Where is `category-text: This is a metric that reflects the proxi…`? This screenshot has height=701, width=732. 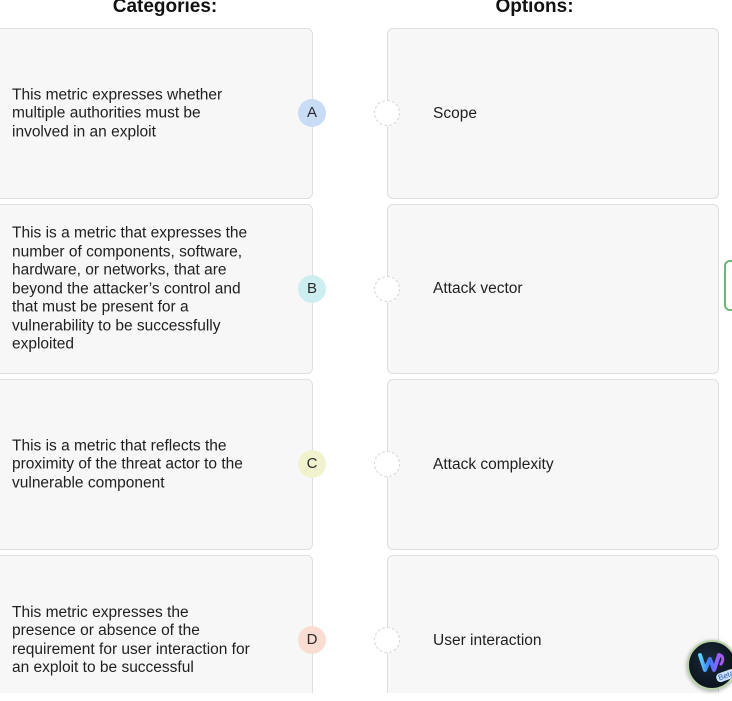 category-text: This is a metric that reflects the proxi… is located at coordinates (127, 463).